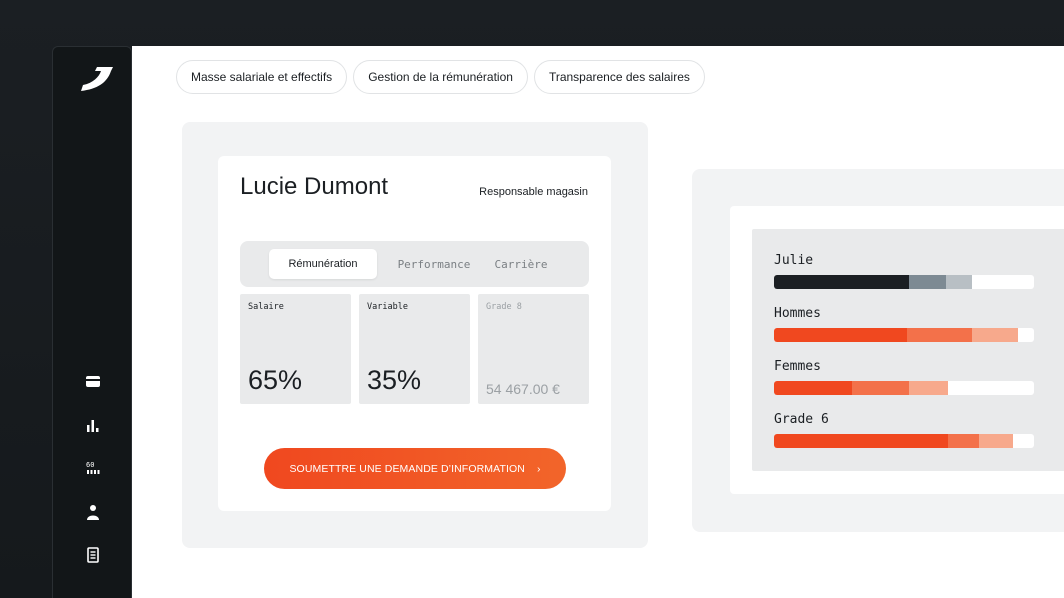  What do you see at coordinates (92, 322) in the screenshot?
I see `sidebar: 60` at bounding box center [92, 322].